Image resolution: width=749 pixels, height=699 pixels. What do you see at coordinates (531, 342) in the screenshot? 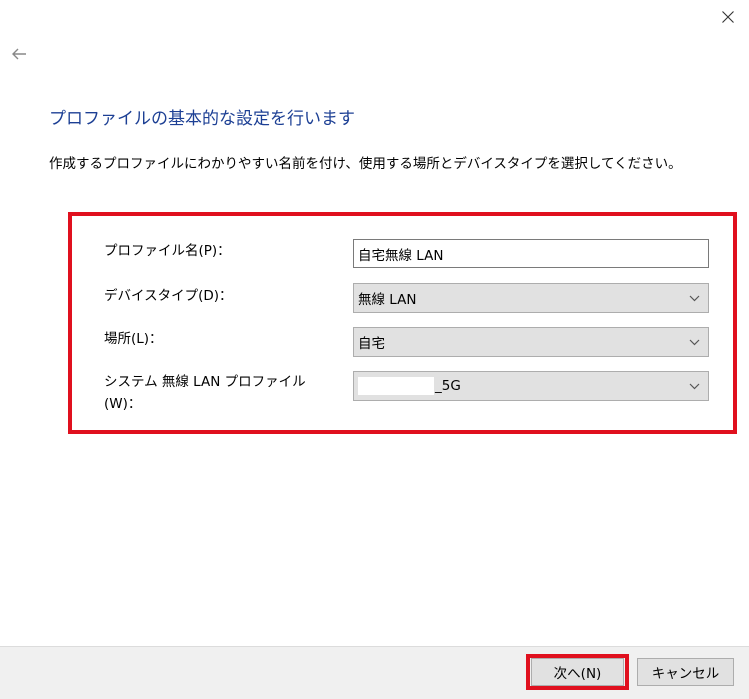
I see `location-select: 自宅` at bounding box center [531, 342].